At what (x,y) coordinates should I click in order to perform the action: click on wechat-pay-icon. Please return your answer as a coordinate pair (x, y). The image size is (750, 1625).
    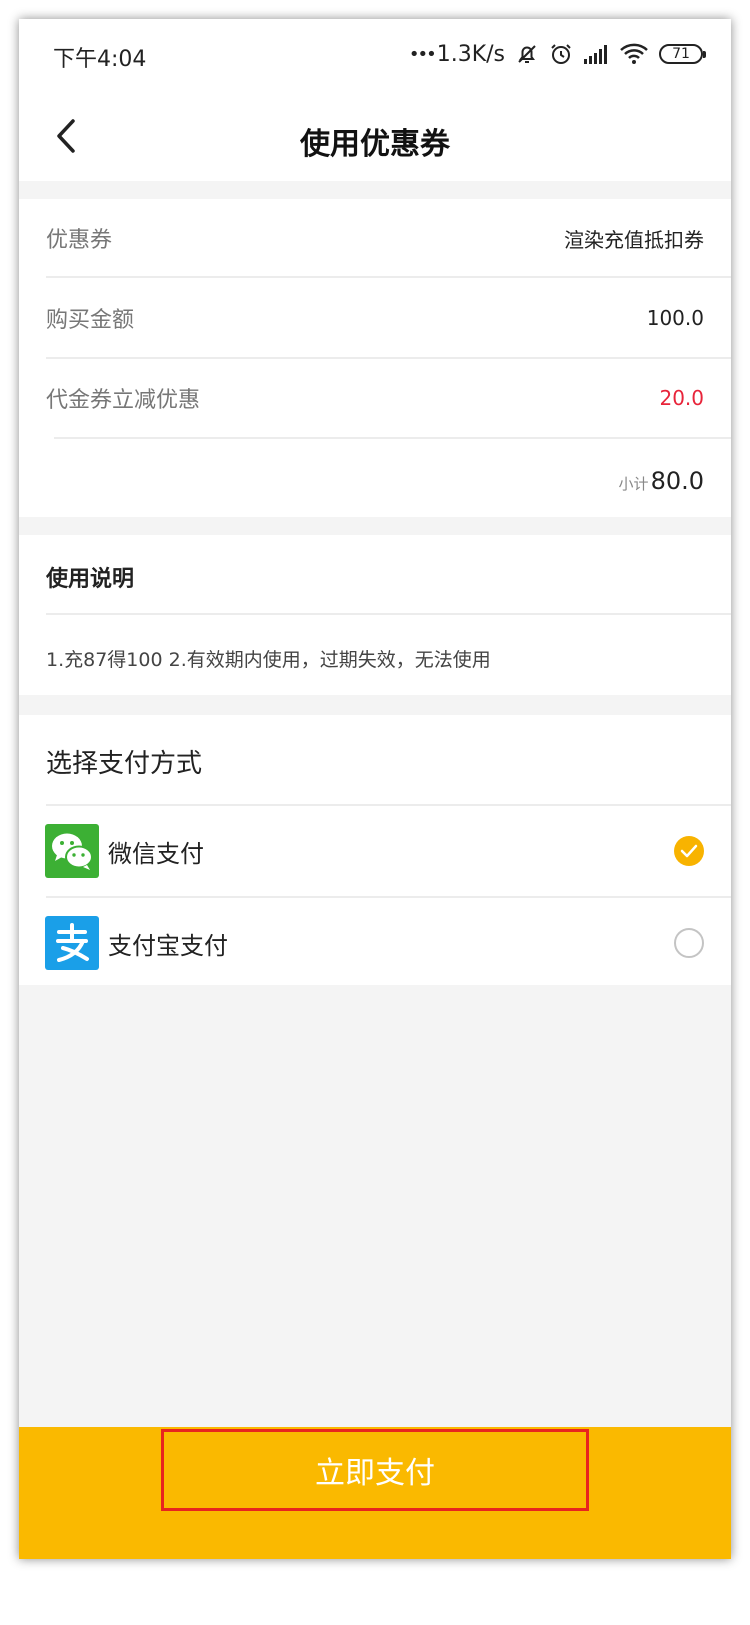
    Looking at the image, I should click on (72, 851).